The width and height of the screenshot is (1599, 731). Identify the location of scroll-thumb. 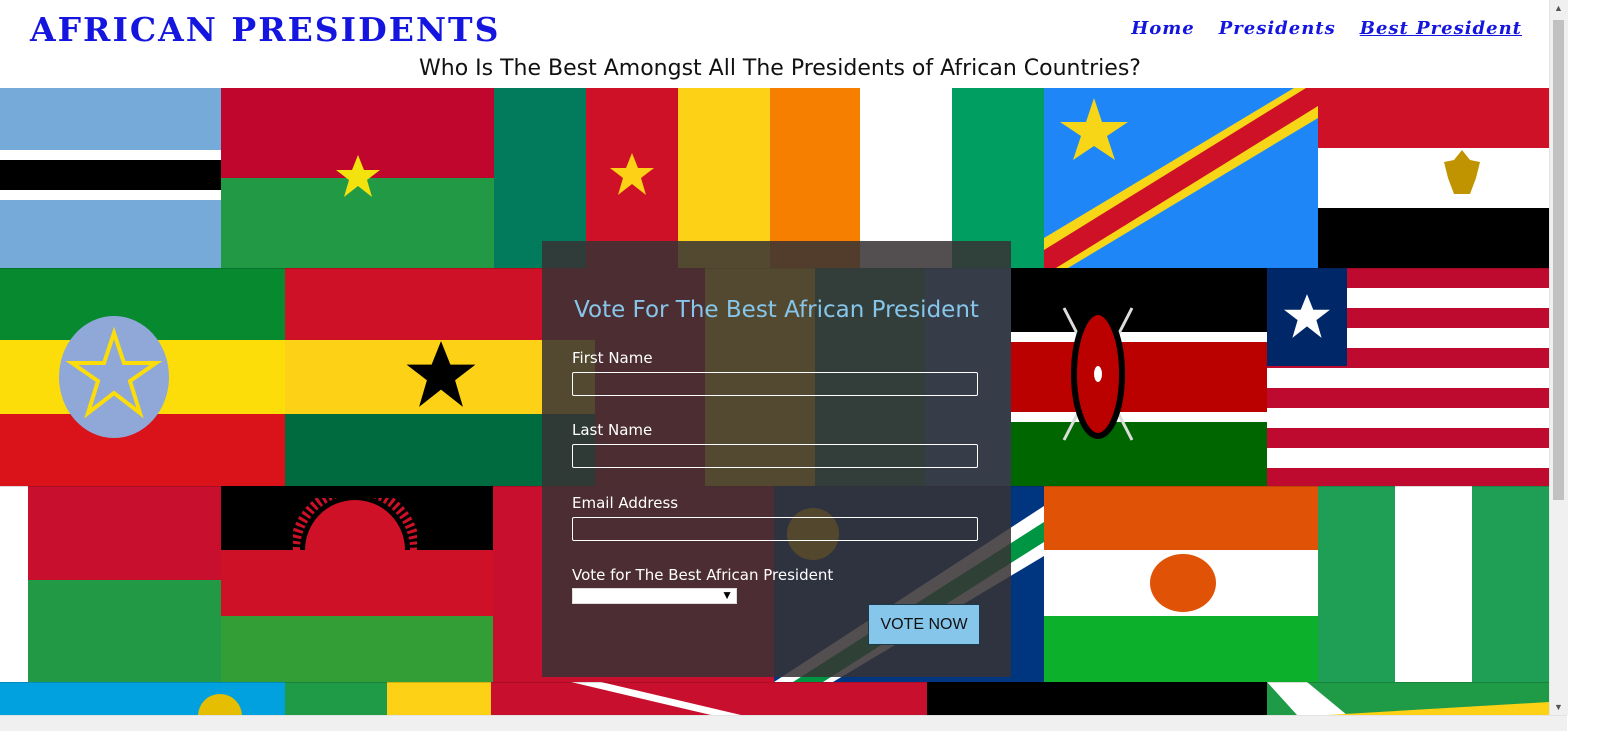
(1558, 260).